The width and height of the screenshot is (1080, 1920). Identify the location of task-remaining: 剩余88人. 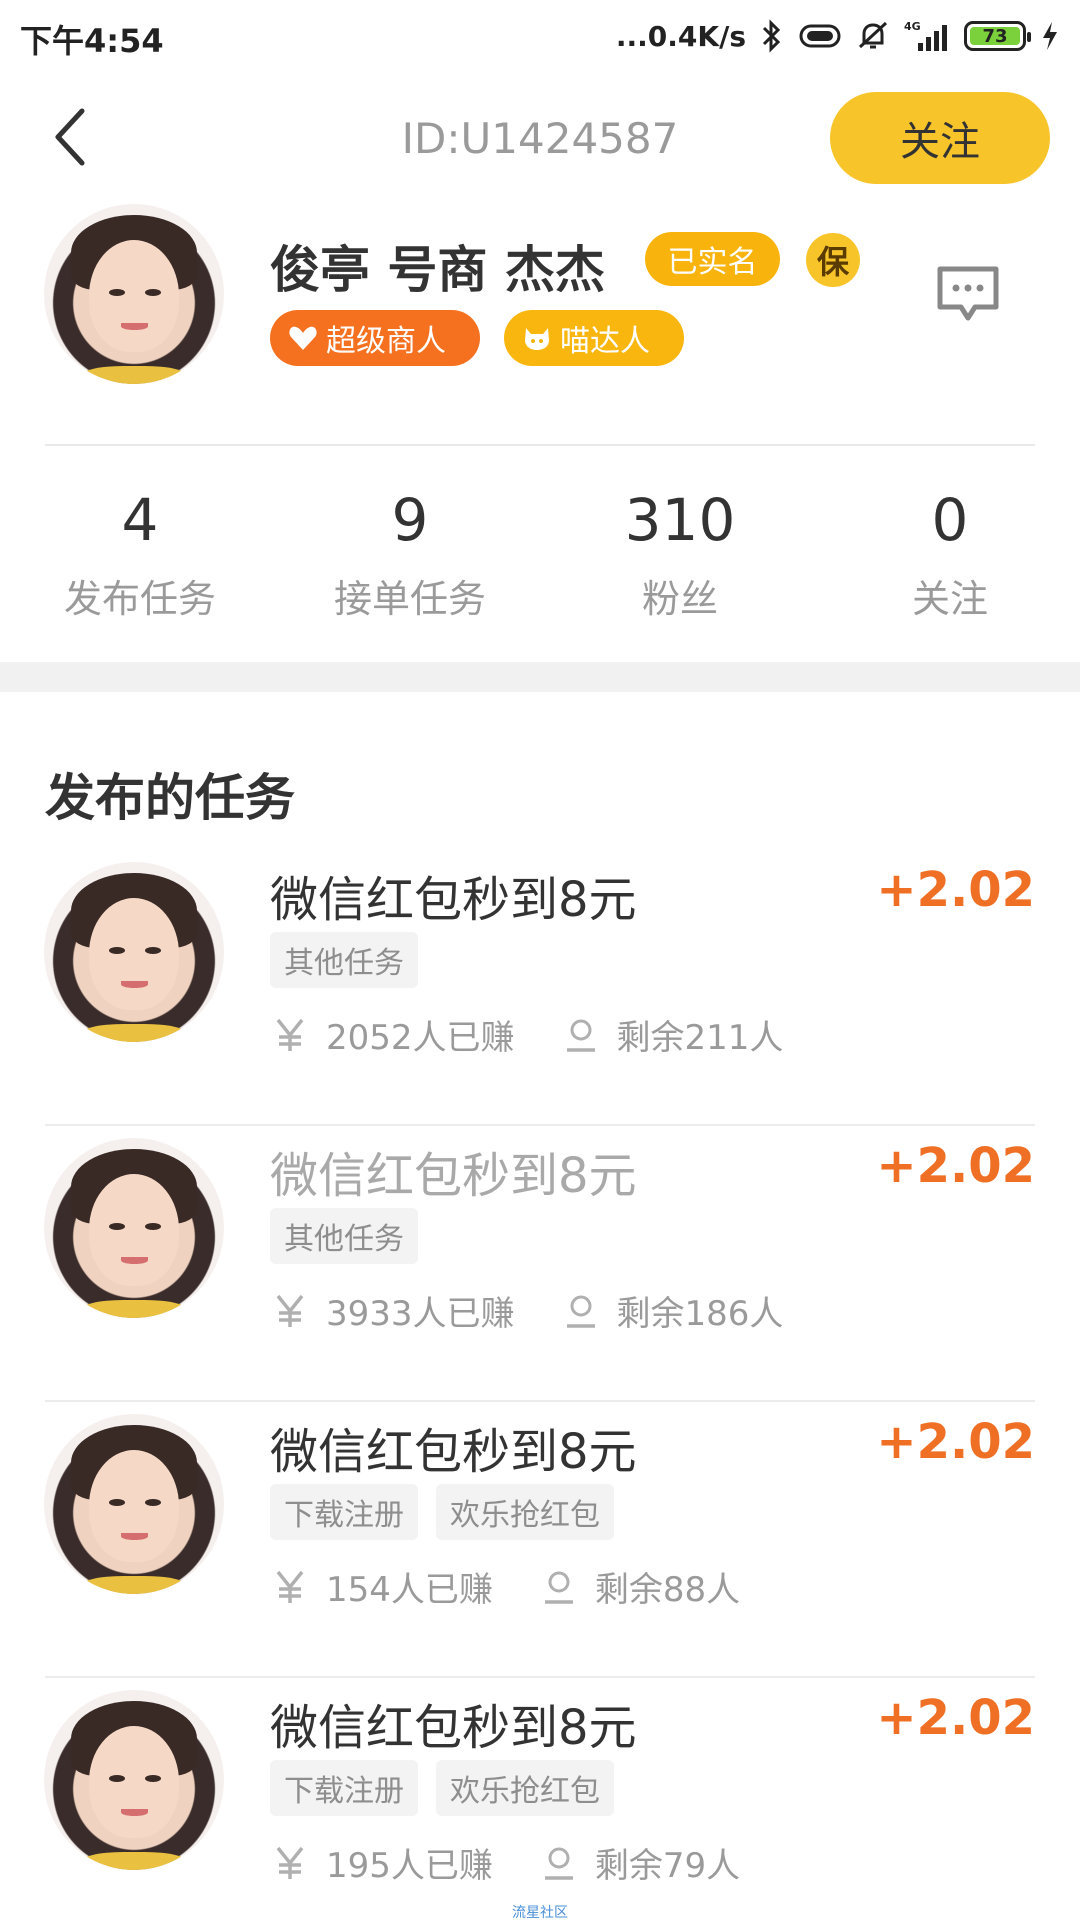
(667, 1590).